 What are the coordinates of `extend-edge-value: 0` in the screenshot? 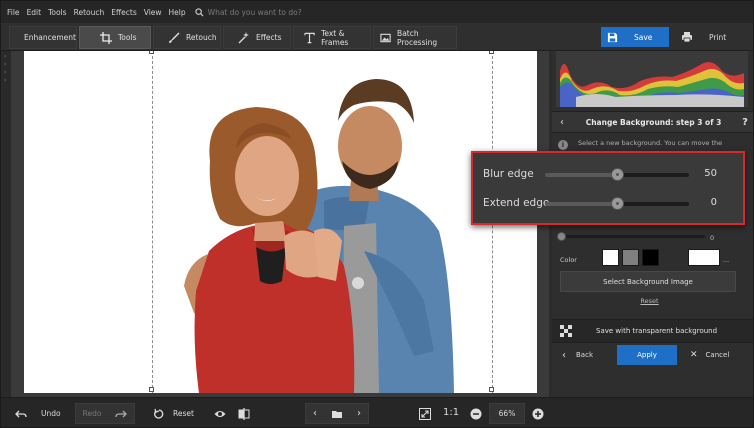 It's located at (713, 202).